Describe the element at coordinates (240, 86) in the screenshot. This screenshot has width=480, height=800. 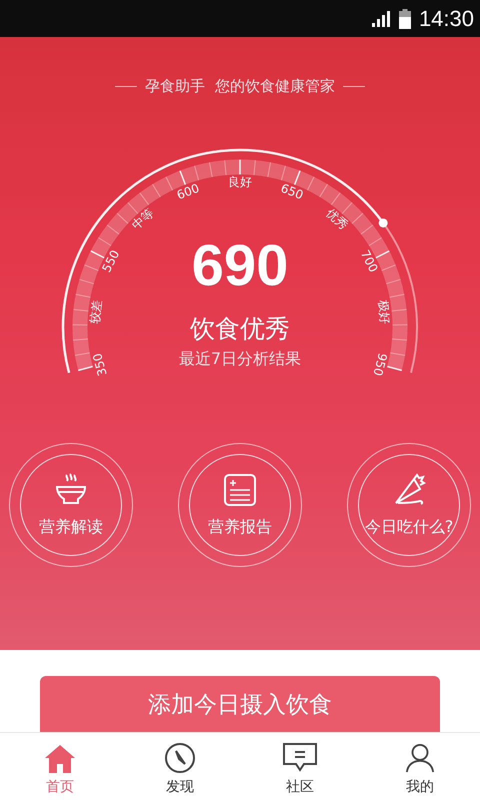
I see `app-tagline: 孕食助手 您的饮食健康管家` at that location.